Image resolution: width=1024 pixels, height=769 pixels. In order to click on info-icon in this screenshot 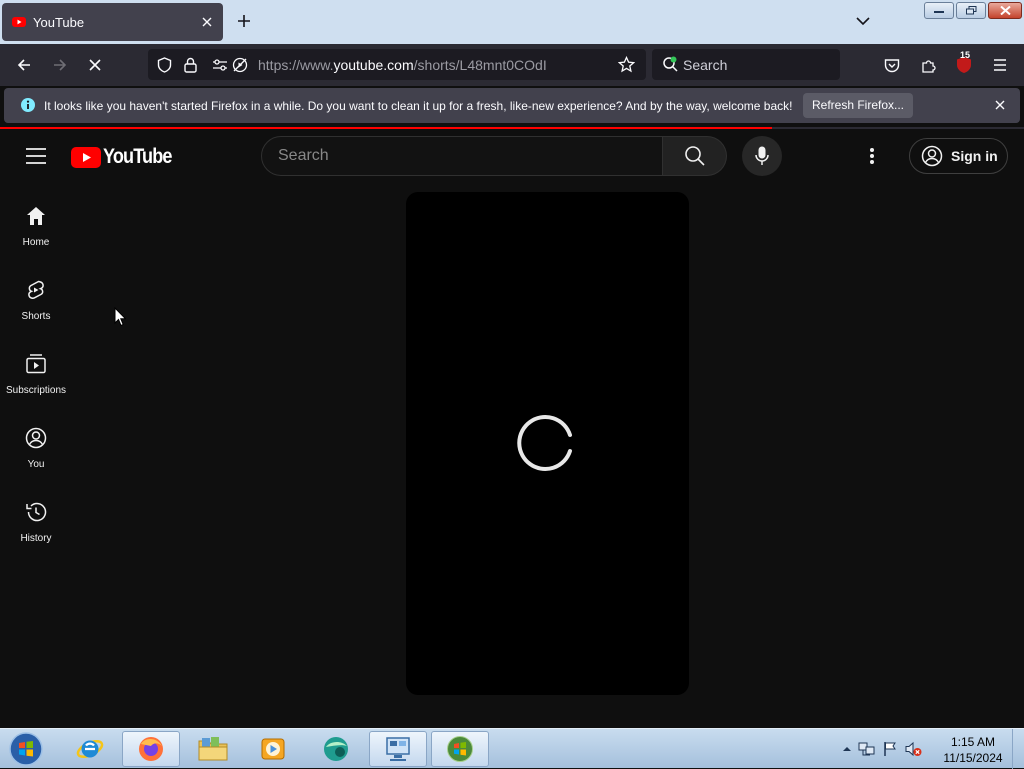, I will do `click(28, 105)`.